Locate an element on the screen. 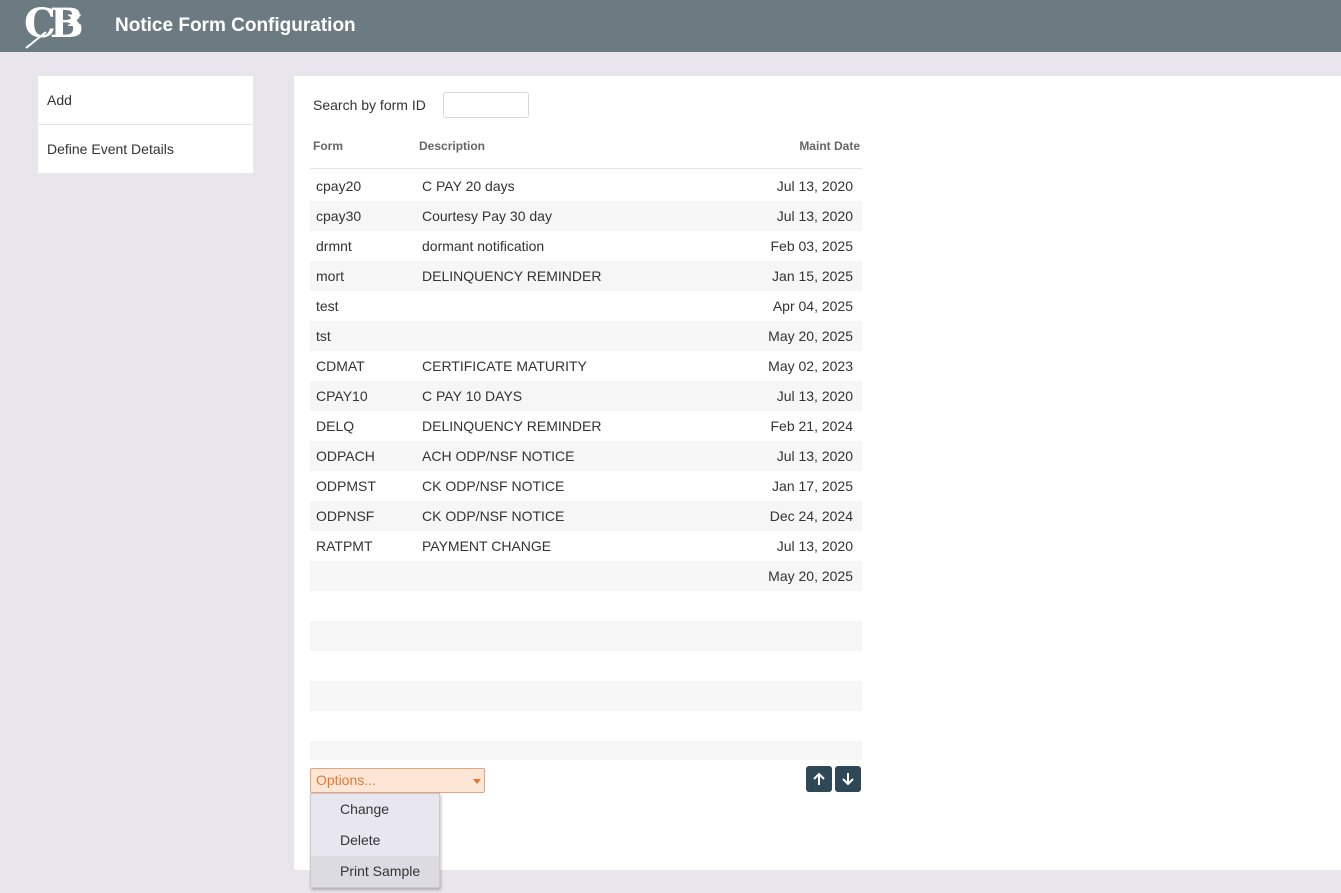  table-row: cpay30 Courtesy Pay 30 day Jul 13, 2020 is located at coordinates (586, 216).